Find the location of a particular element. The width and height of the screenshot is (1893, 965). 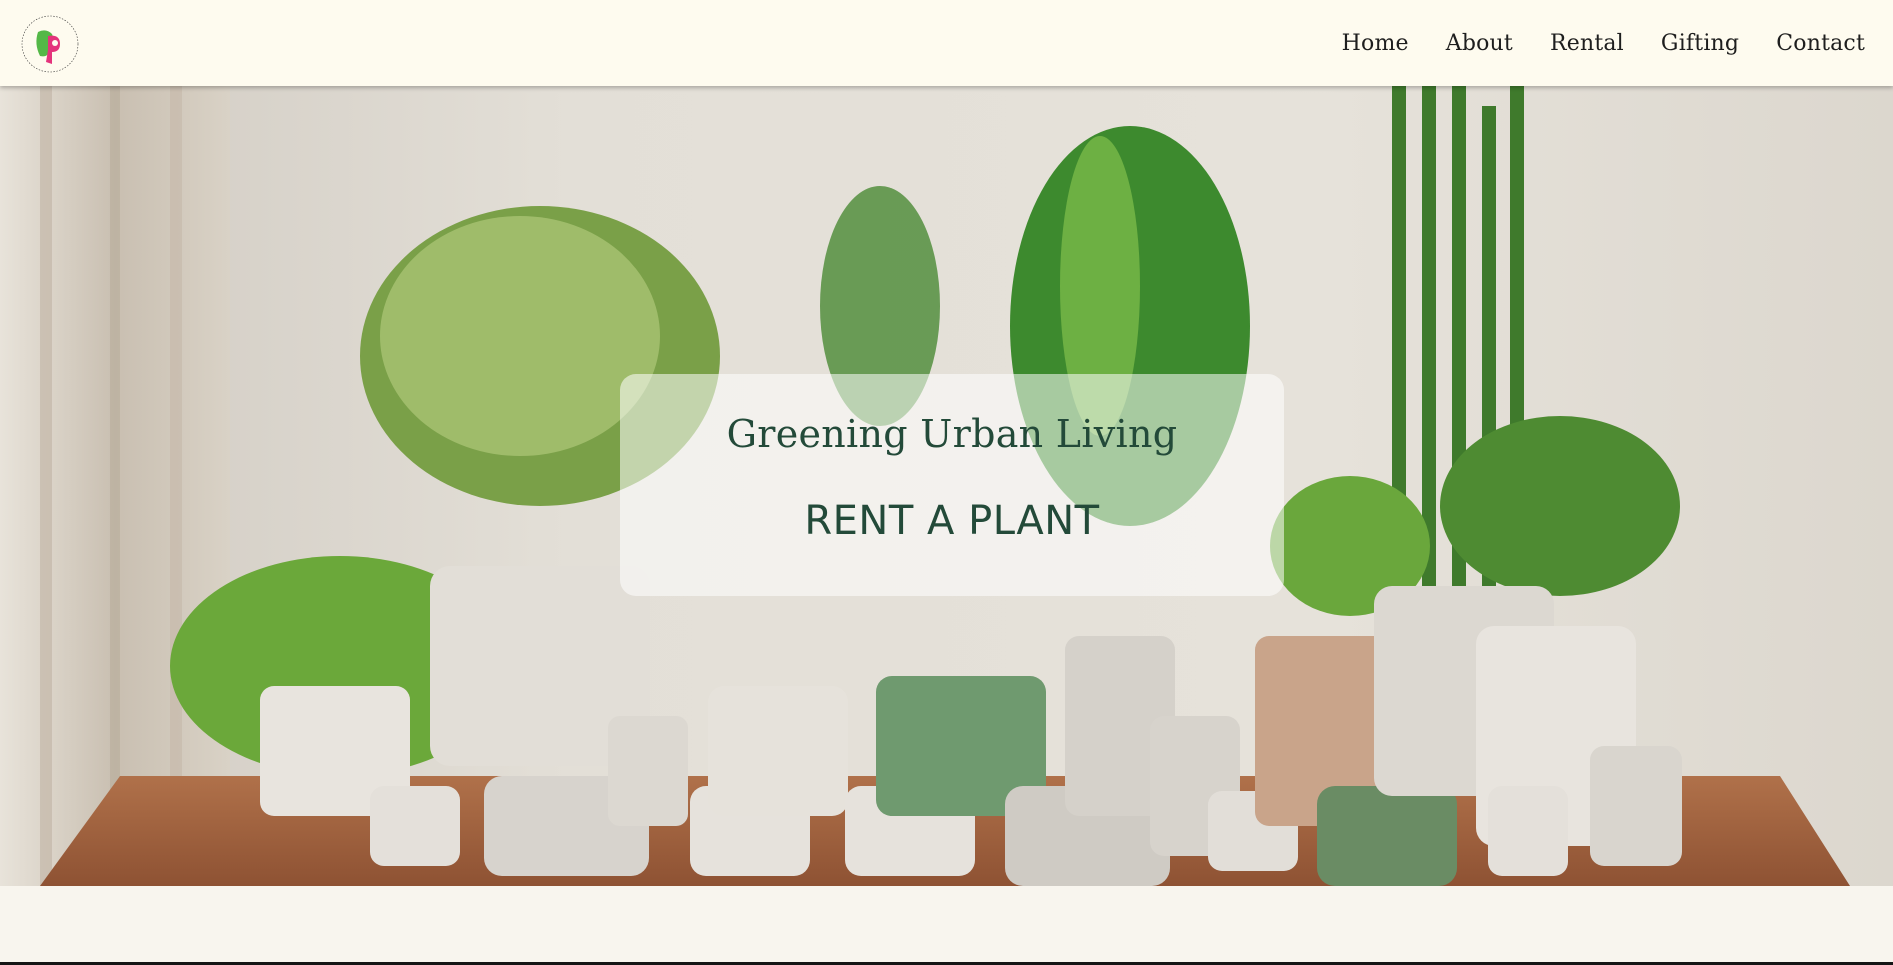

nav-rental-link: Rental is located at coordinates (1587, 43).